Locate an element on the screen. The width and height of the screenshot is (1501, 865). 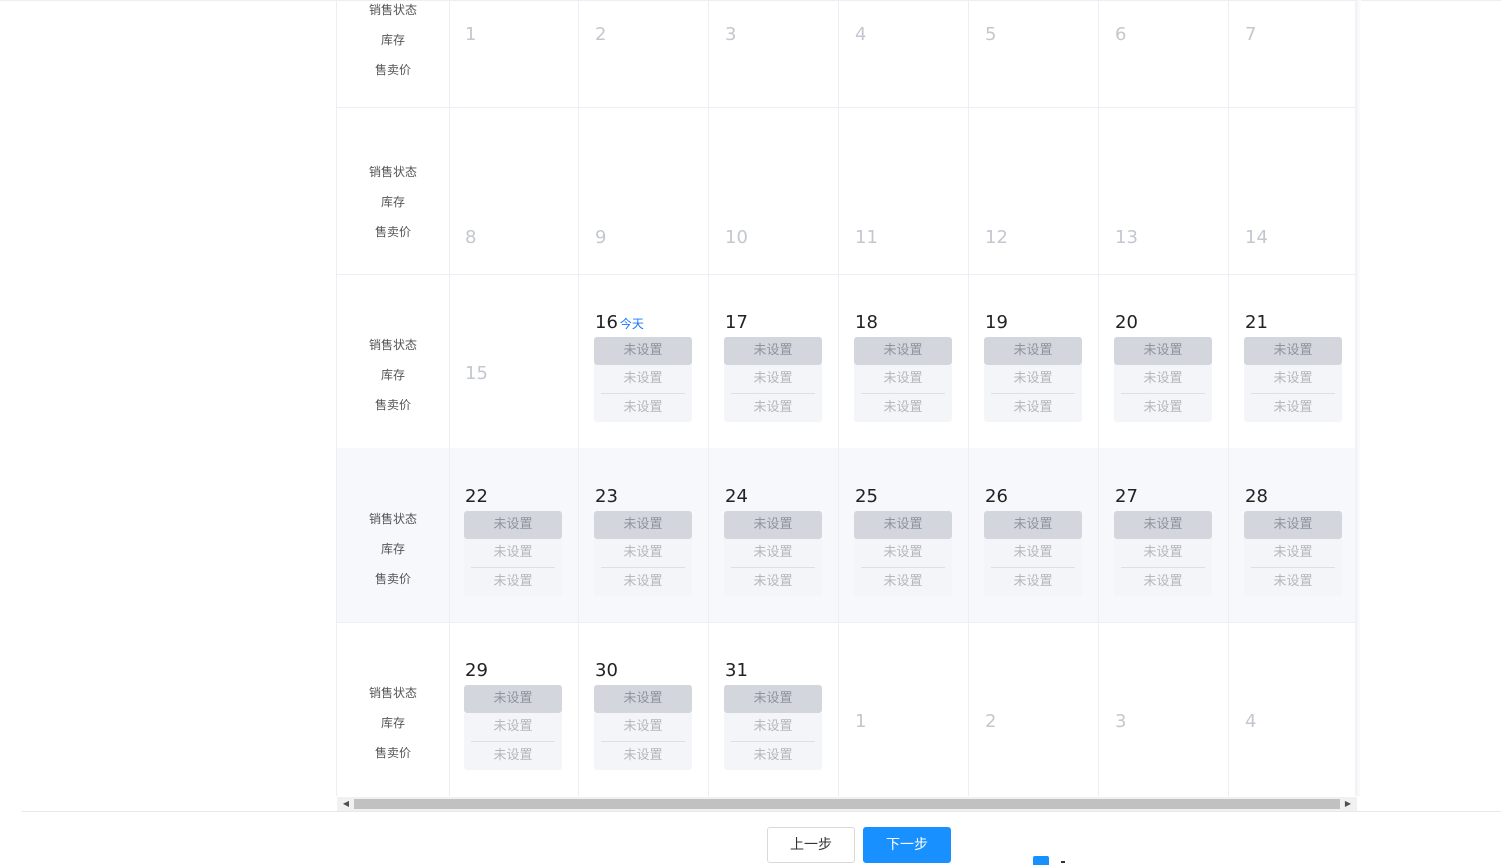
calendar-day-cell: 22 未设置 未设置 未设置 is located at coordinates (514, 535).